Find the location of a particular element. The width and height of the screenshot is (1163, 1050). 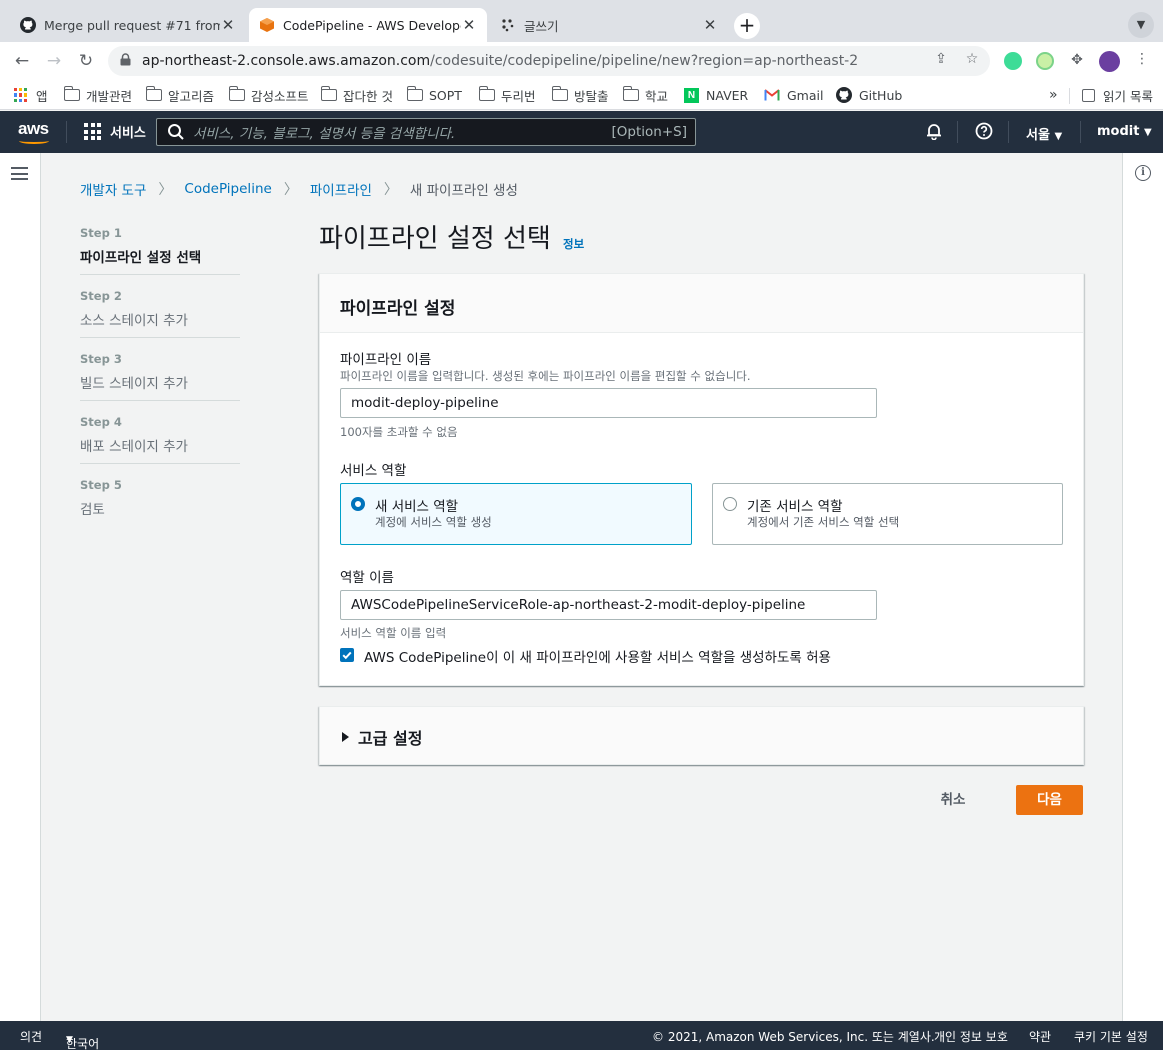

back-icon: ← is located at coordinates (22, 62).